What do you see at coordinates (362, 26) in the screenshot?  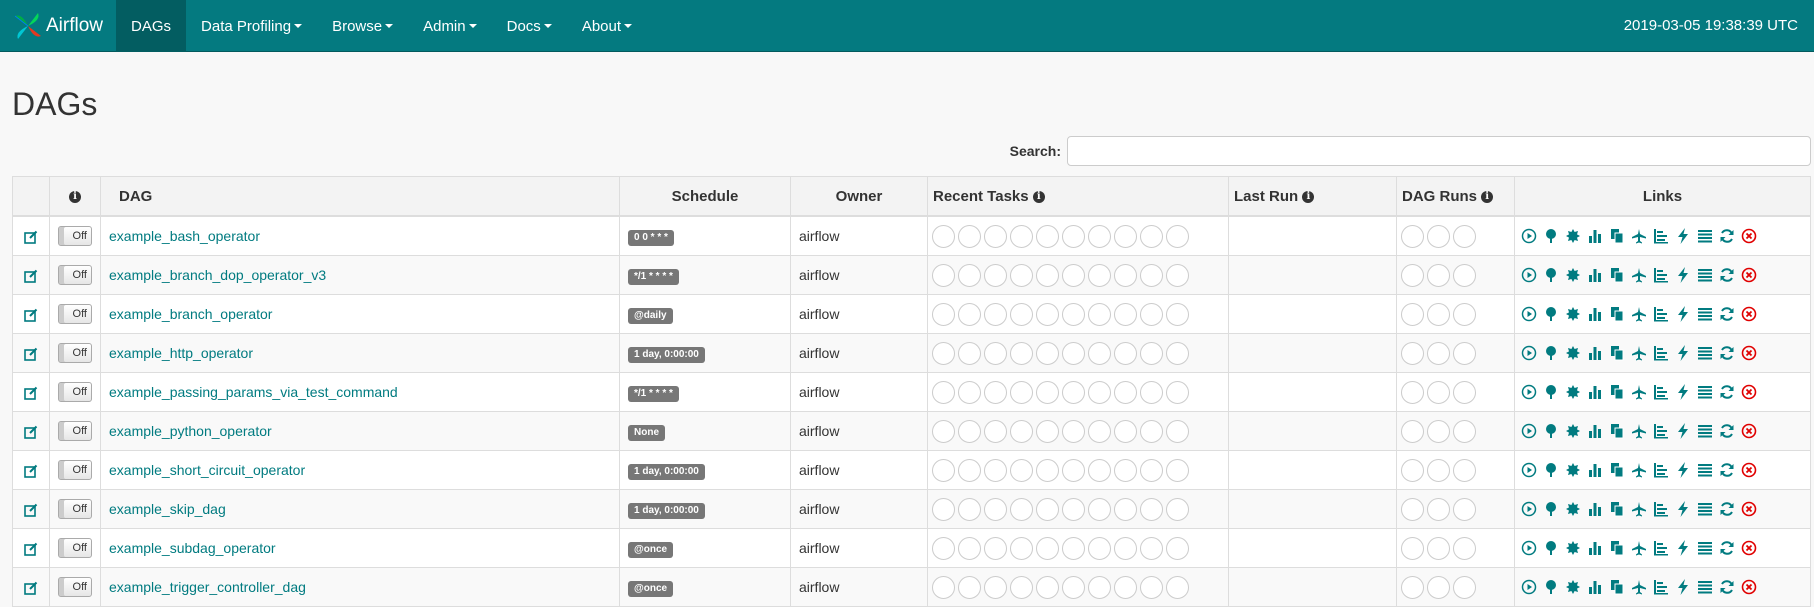 I see `nav-browse: Browse` at bounding box center [362, 26].